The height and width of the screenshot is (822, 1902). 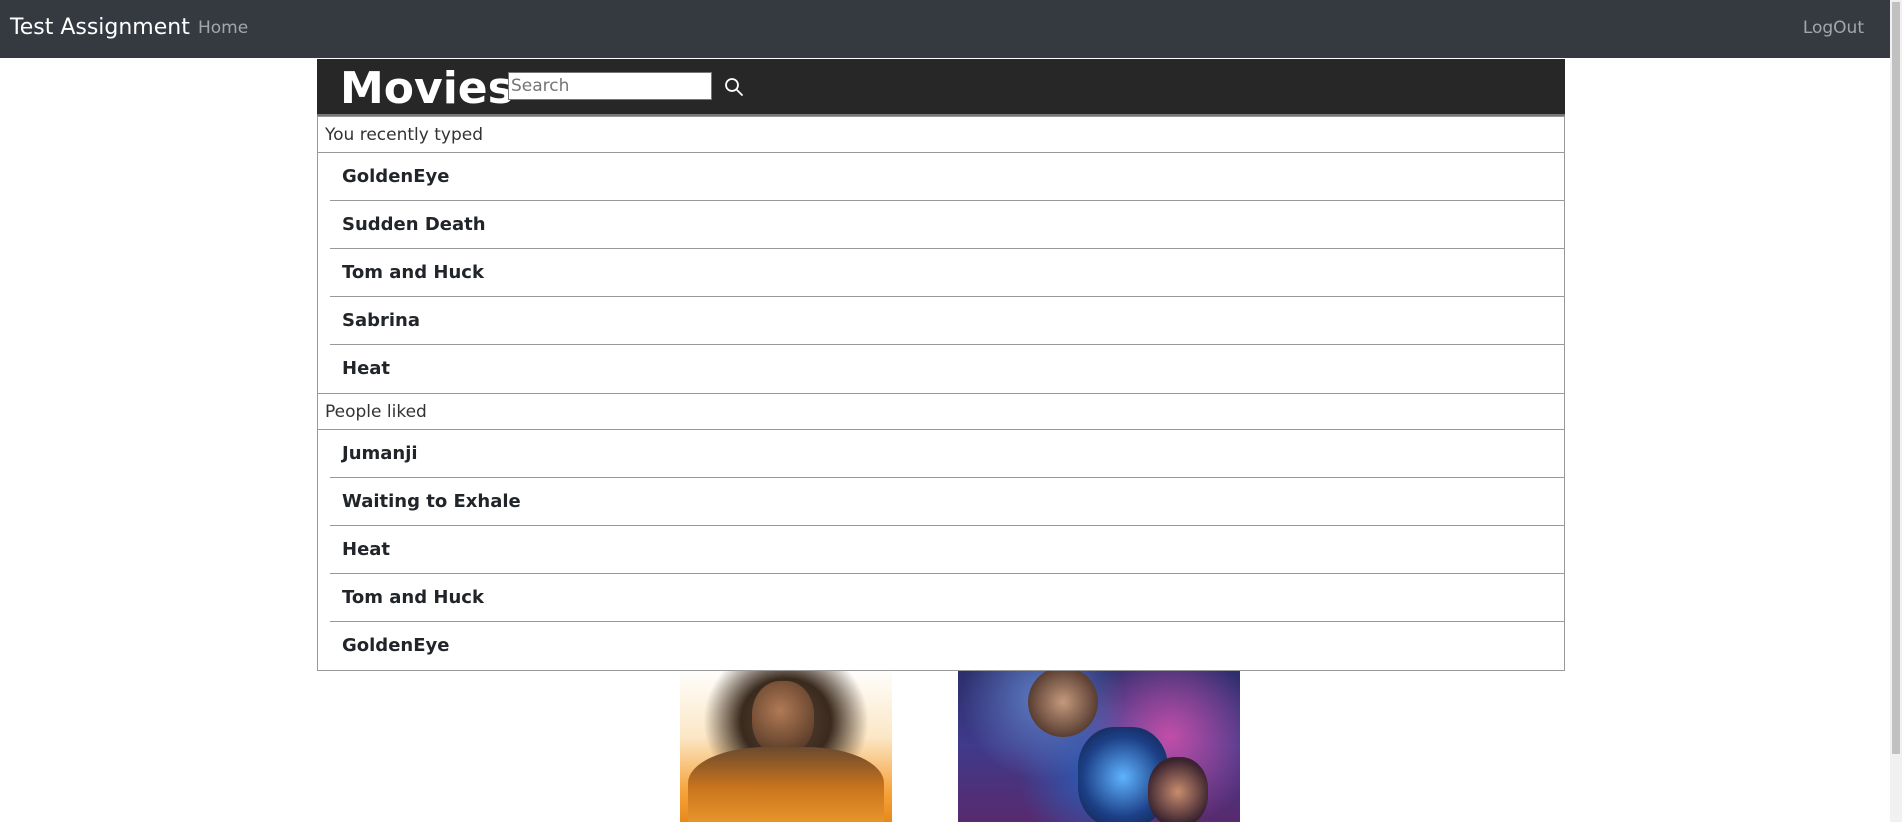 I want to click on search-button, so click(x=734, y=87).